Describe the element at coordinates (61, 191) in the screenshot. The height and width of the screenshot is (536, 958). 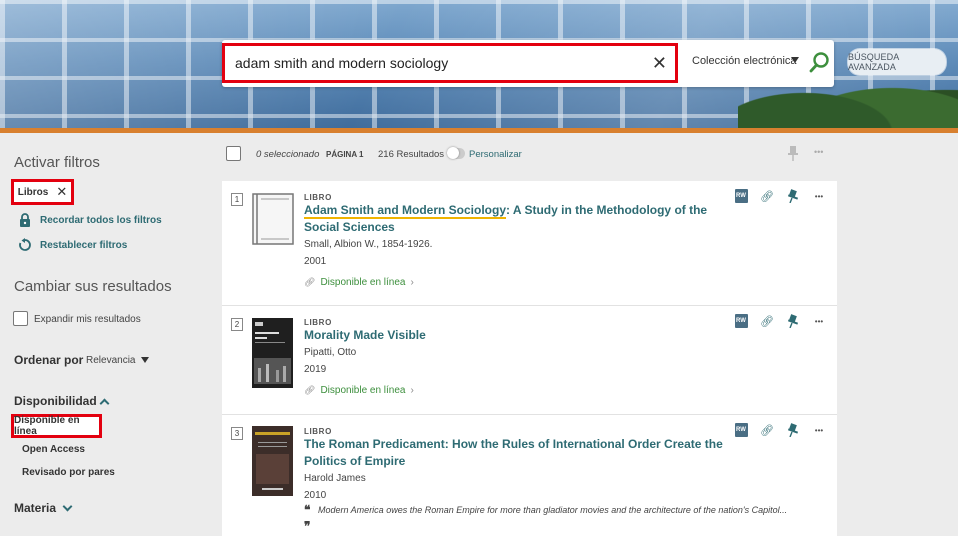
I see `remove-filter-icon: ✕` at that location.